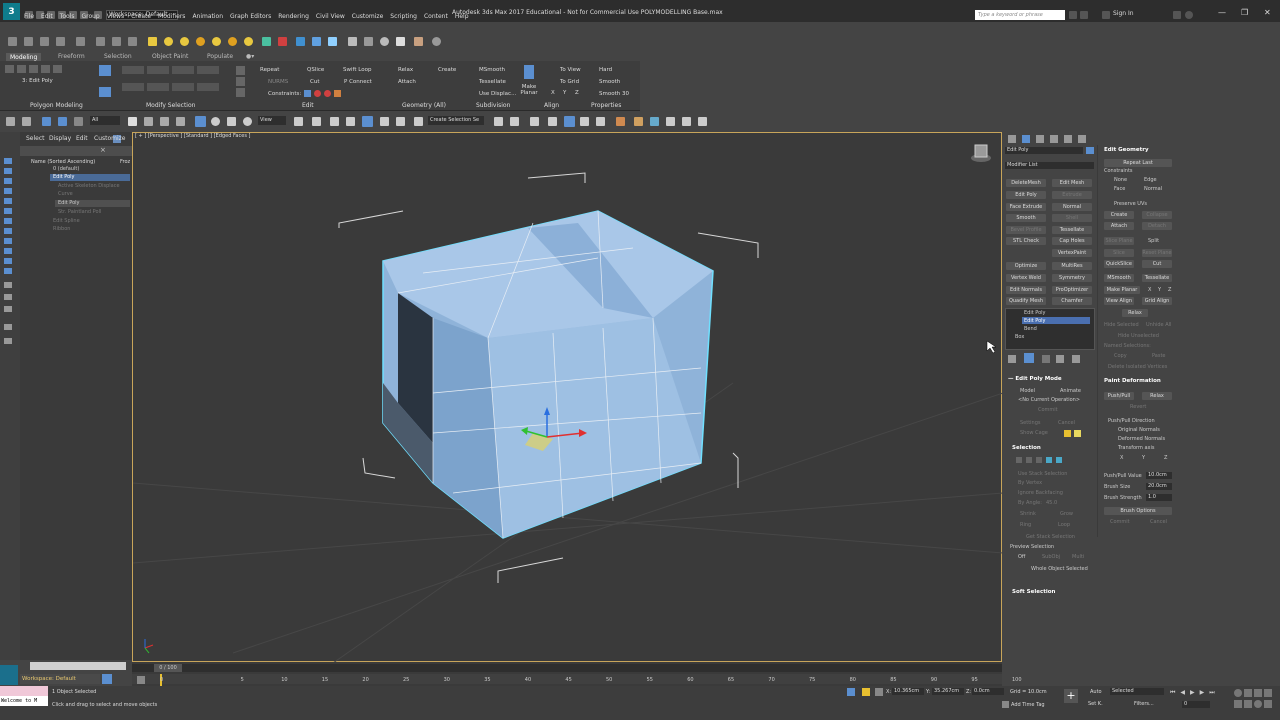 This screenshot has width=1280, height=720. What do you see at coordinates (1119, 264) in the screenshot?
I see `quickslice-button: QuickSlice` at bounding box center [1119, 264].